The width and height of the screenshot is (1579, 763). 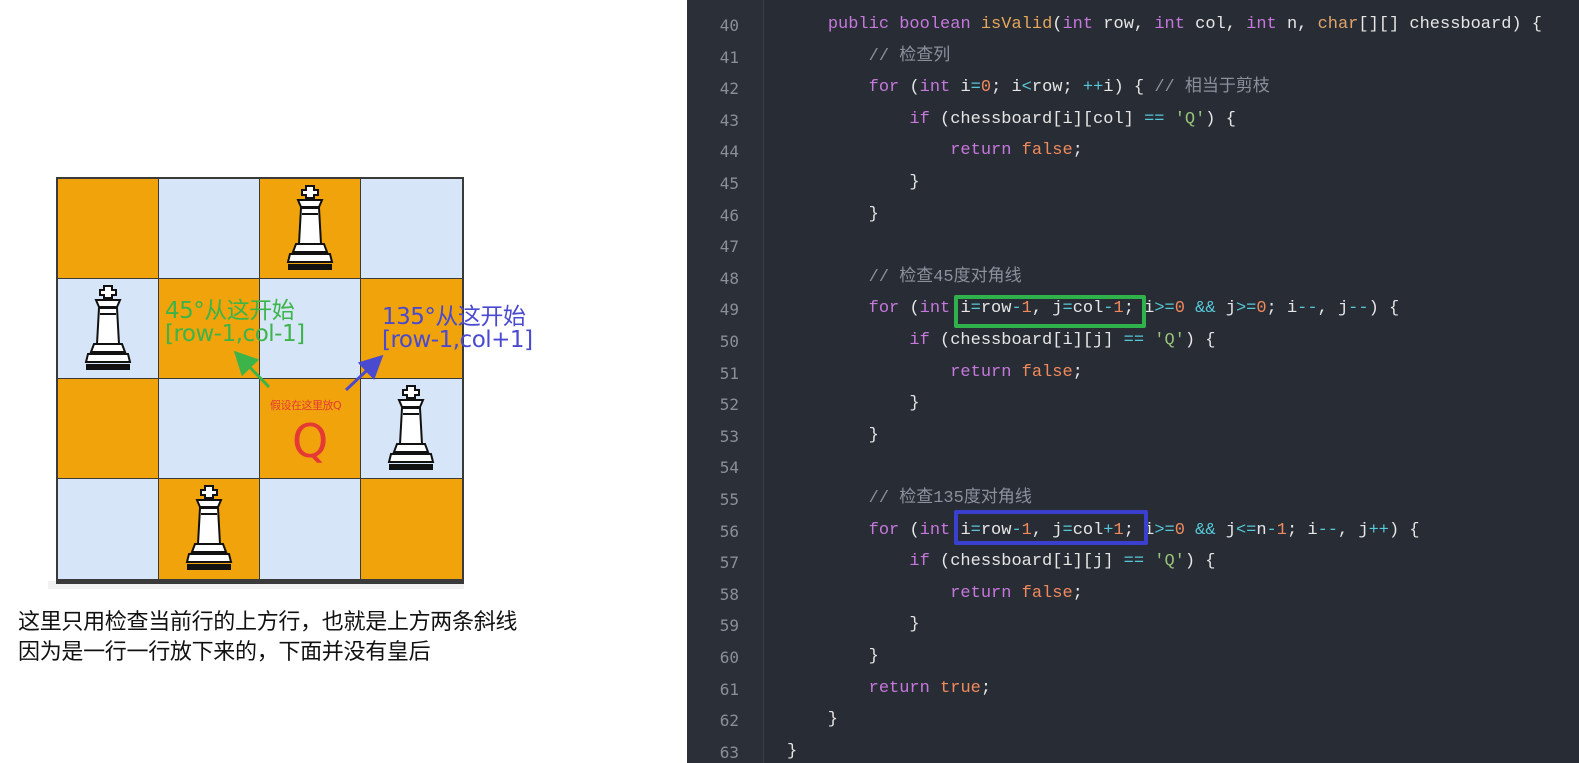 I want to click on code-line: for (int i=0; i<row; ++i) { // 相当于剪枝, so click(x=1069, y=88).